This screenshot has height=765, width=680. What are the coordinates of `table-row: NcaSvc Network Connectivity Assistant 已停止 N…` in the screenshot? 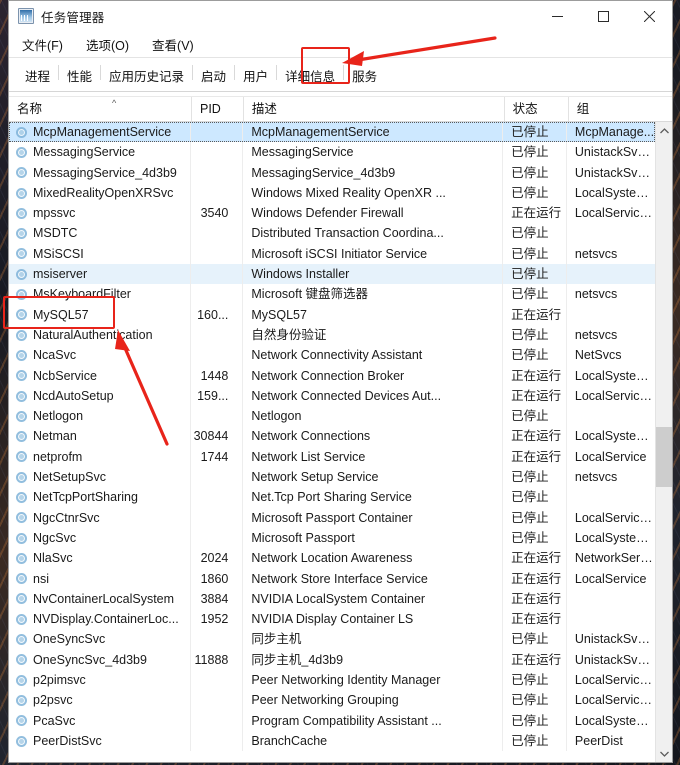 It's located at (332, 355).